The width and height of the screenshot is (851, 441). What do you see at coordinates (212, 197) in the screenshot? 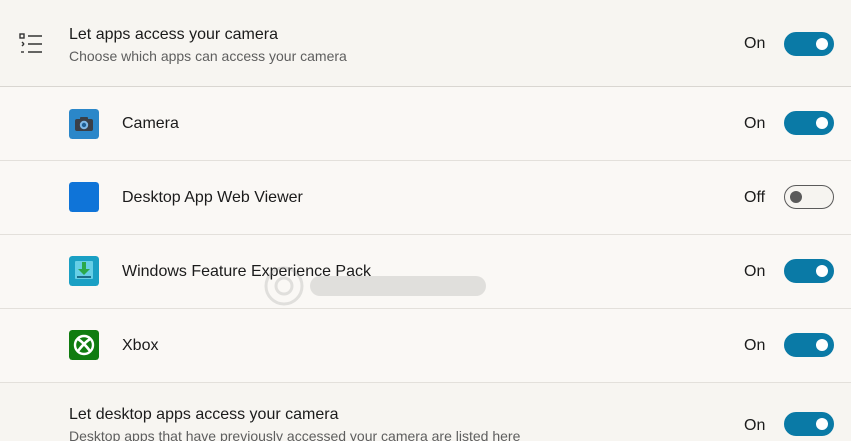
I see `app-name-desktop-app-web-viewer: Desktop App Web Viewer` at bounding box center [212, 197].